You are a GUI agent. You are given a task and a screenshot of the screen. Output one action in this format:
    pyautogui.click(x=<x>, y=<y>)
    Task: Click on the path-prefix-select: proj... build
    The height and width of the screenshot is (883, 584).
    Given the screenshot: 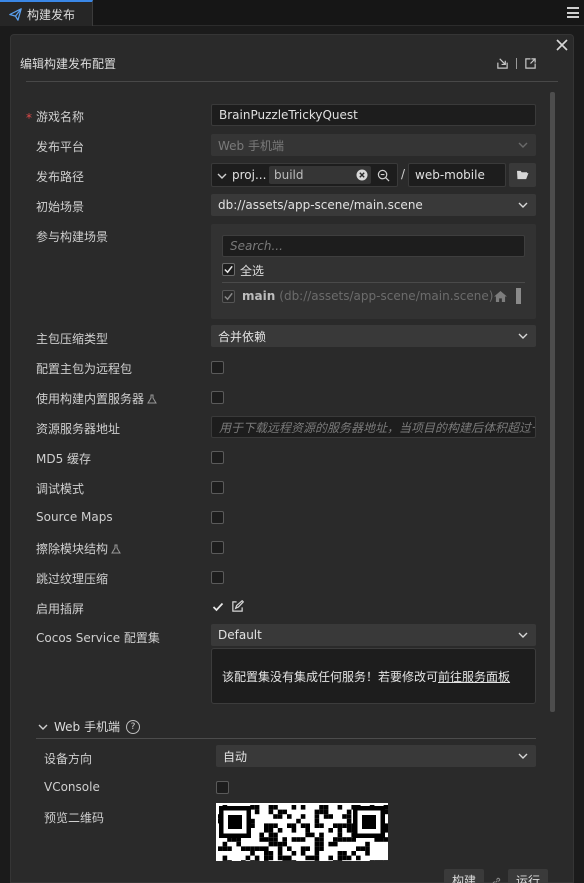 What is the action you would take?
    pyautogui.click(x=304, y=175)
    